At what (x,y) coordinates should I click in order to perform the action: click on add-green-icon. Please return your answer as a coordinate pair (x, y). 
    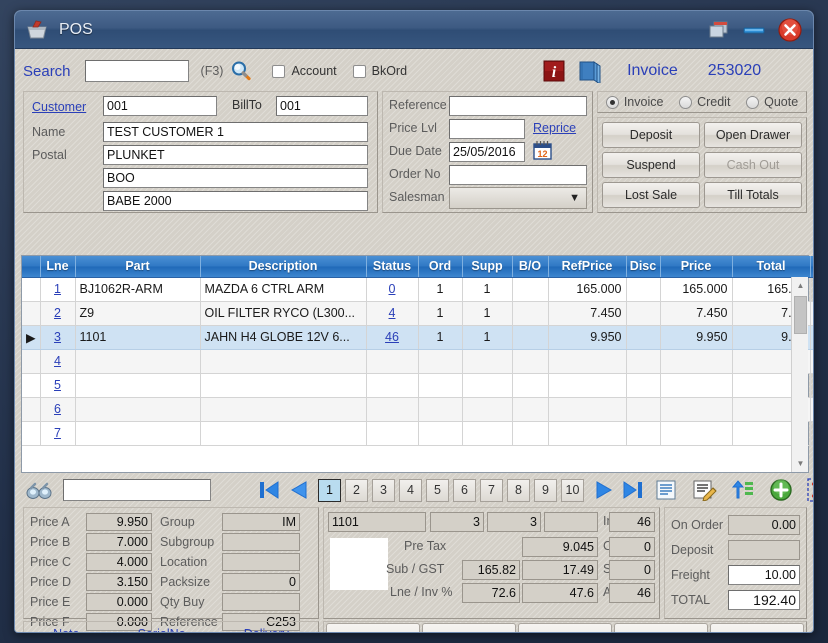
    Looking at the image, I should click on (781, 490).